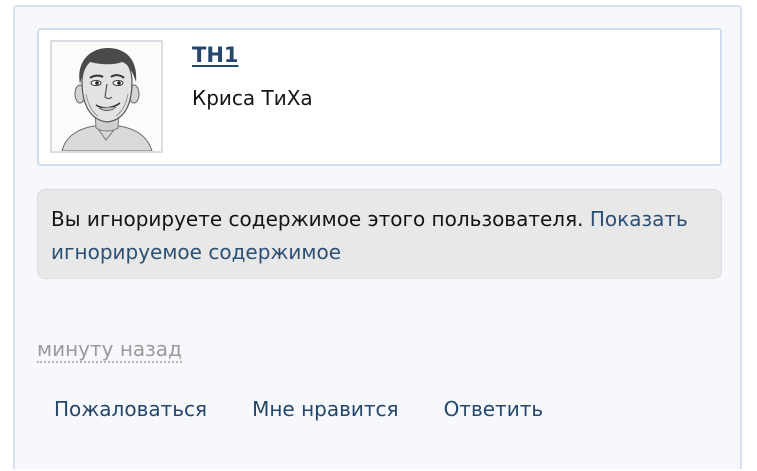 The width and height of the screenshot is (757, 471). I want to click on author-username-link: TH1, so click(215, 55).